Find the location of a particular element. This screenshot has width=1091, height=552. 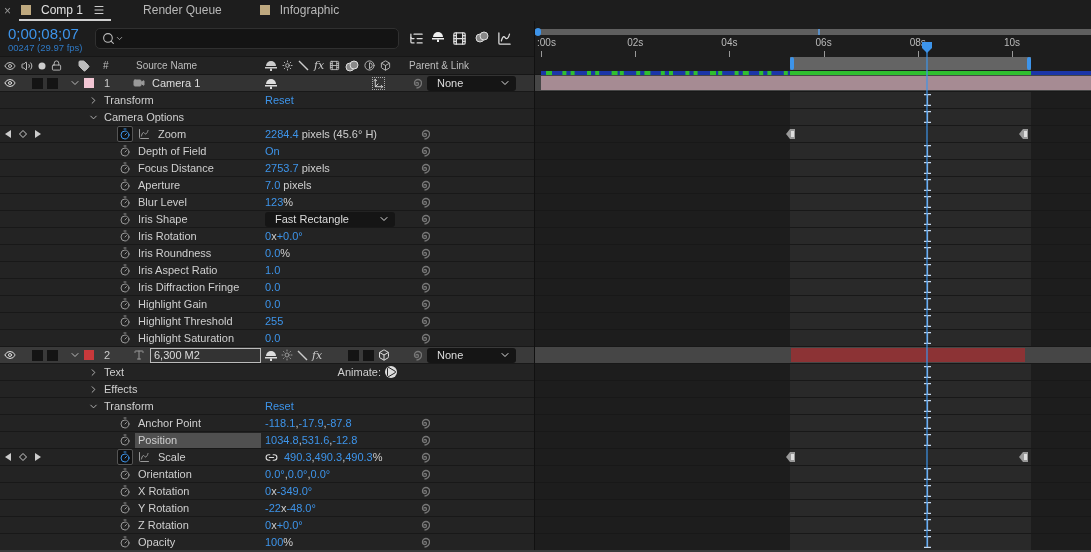

property-value: 490.3,490.3,490.3% is located at coordinates (333, 457).